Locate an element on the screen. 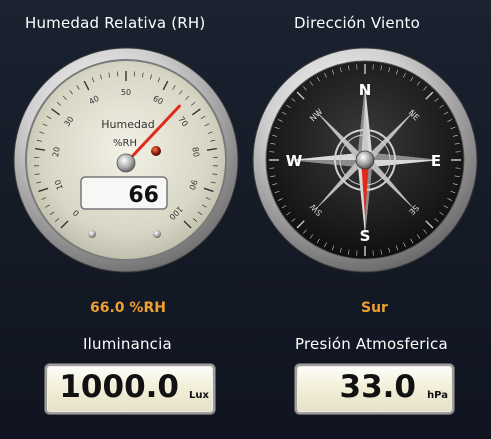 Image resolution: width=491 pixels, height=439 pixels. illuminance-display: 1000.0 Lux is located at coordinates (130, 389).